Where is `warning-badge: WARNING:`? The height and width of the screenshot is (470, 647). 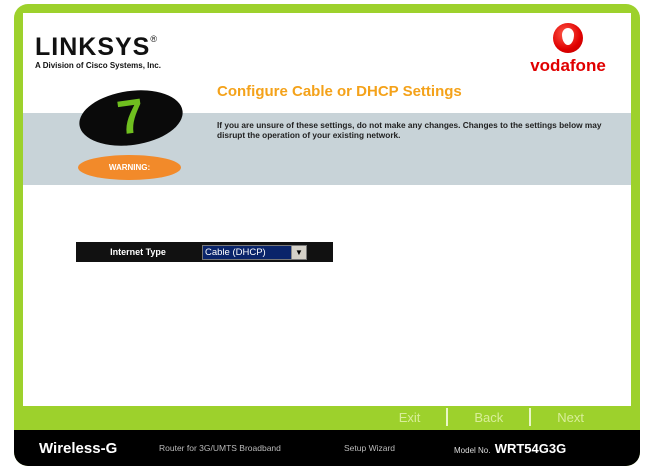 warning-badge: WARNING: is located at coordinates (129, 167).